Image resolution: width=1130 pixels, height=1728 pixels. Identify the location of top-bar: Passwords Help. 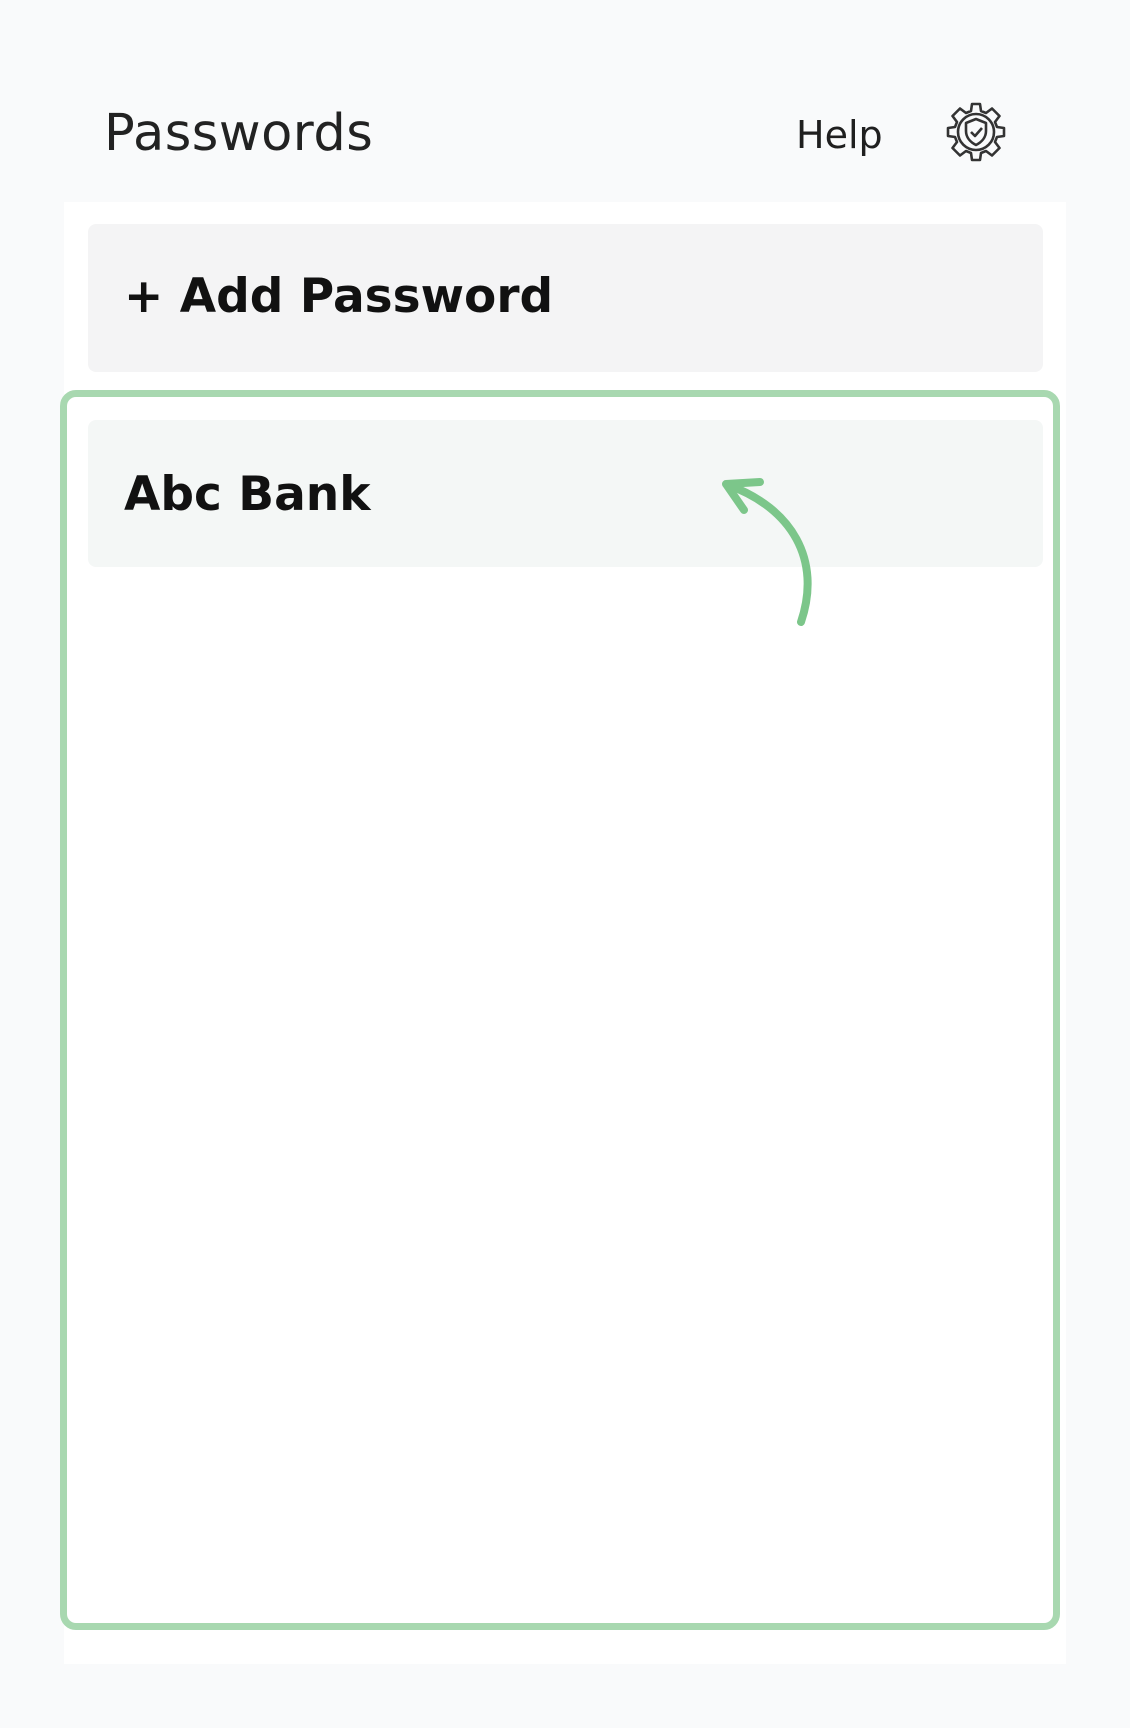
(565, 100).